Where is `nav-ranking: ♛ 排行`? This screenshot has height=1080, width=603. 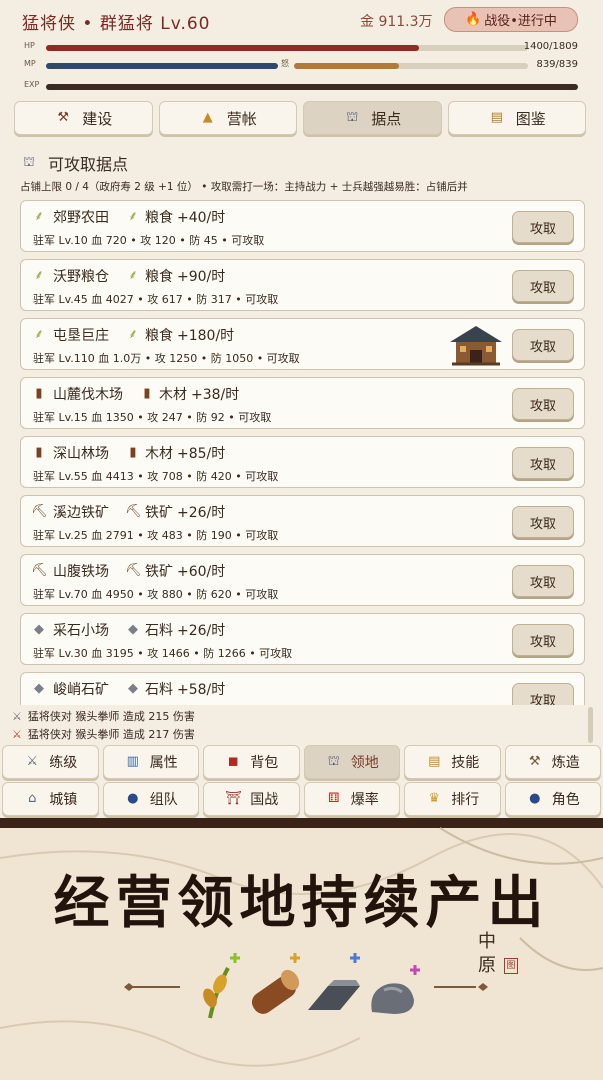 nav-ranking: ♛ 排行 is located at coordinates (452, 799).